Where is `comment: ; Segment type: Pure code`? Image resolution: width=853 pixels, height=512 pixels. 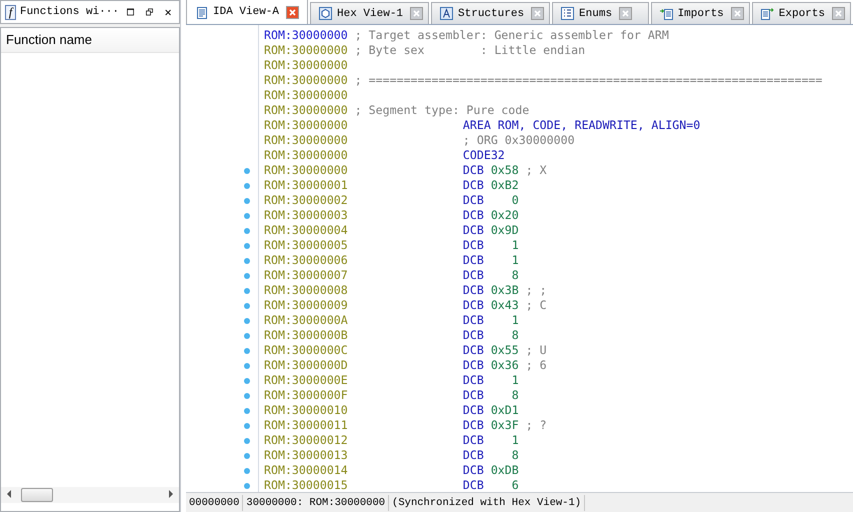 comment: ; Segment type: Pure code is located at coordinates (442, 110).